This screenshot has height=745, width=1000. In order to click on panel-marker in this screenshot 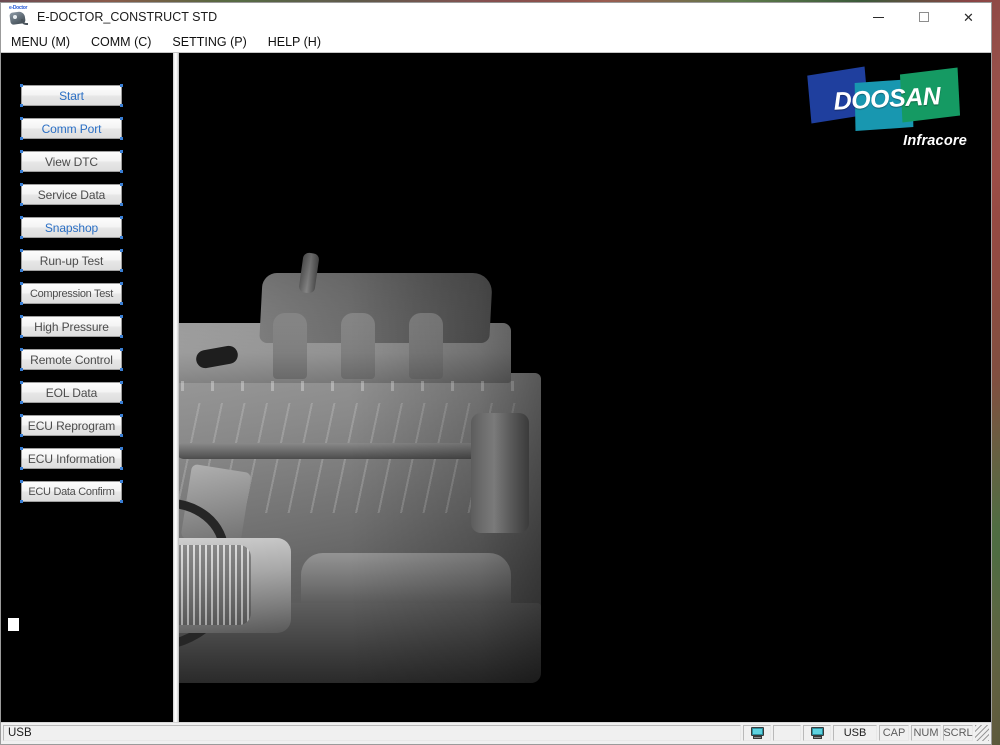, I will do `click(13, 624)`.